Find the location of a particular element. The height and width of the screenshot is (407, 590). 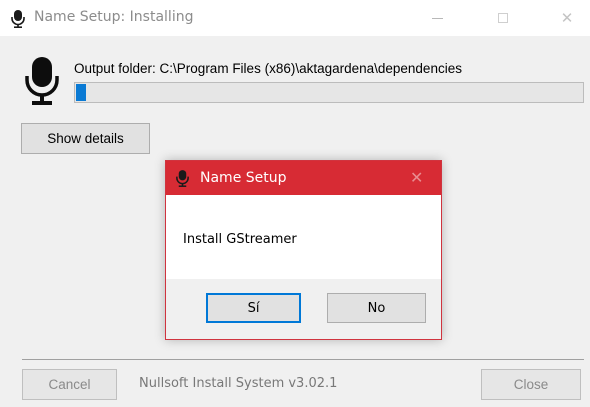

minimize-icon is located at coordinates (437, 18).